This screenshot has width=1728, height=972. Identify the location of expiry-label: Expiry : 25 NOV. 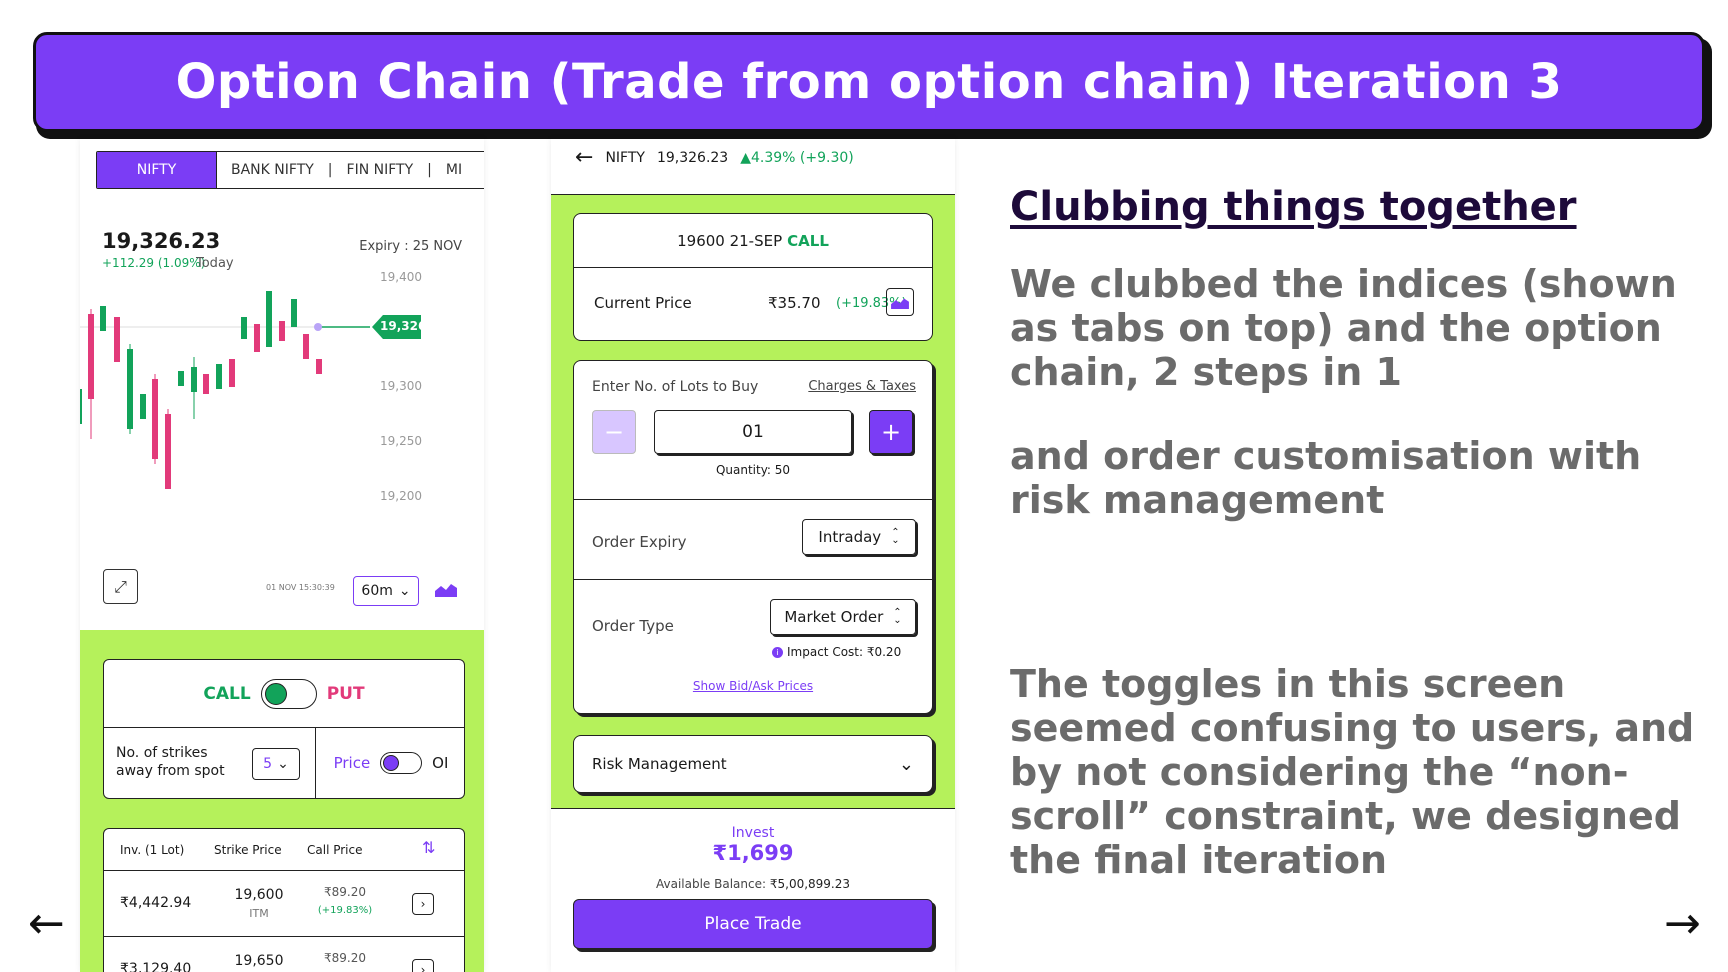
(410, 246).